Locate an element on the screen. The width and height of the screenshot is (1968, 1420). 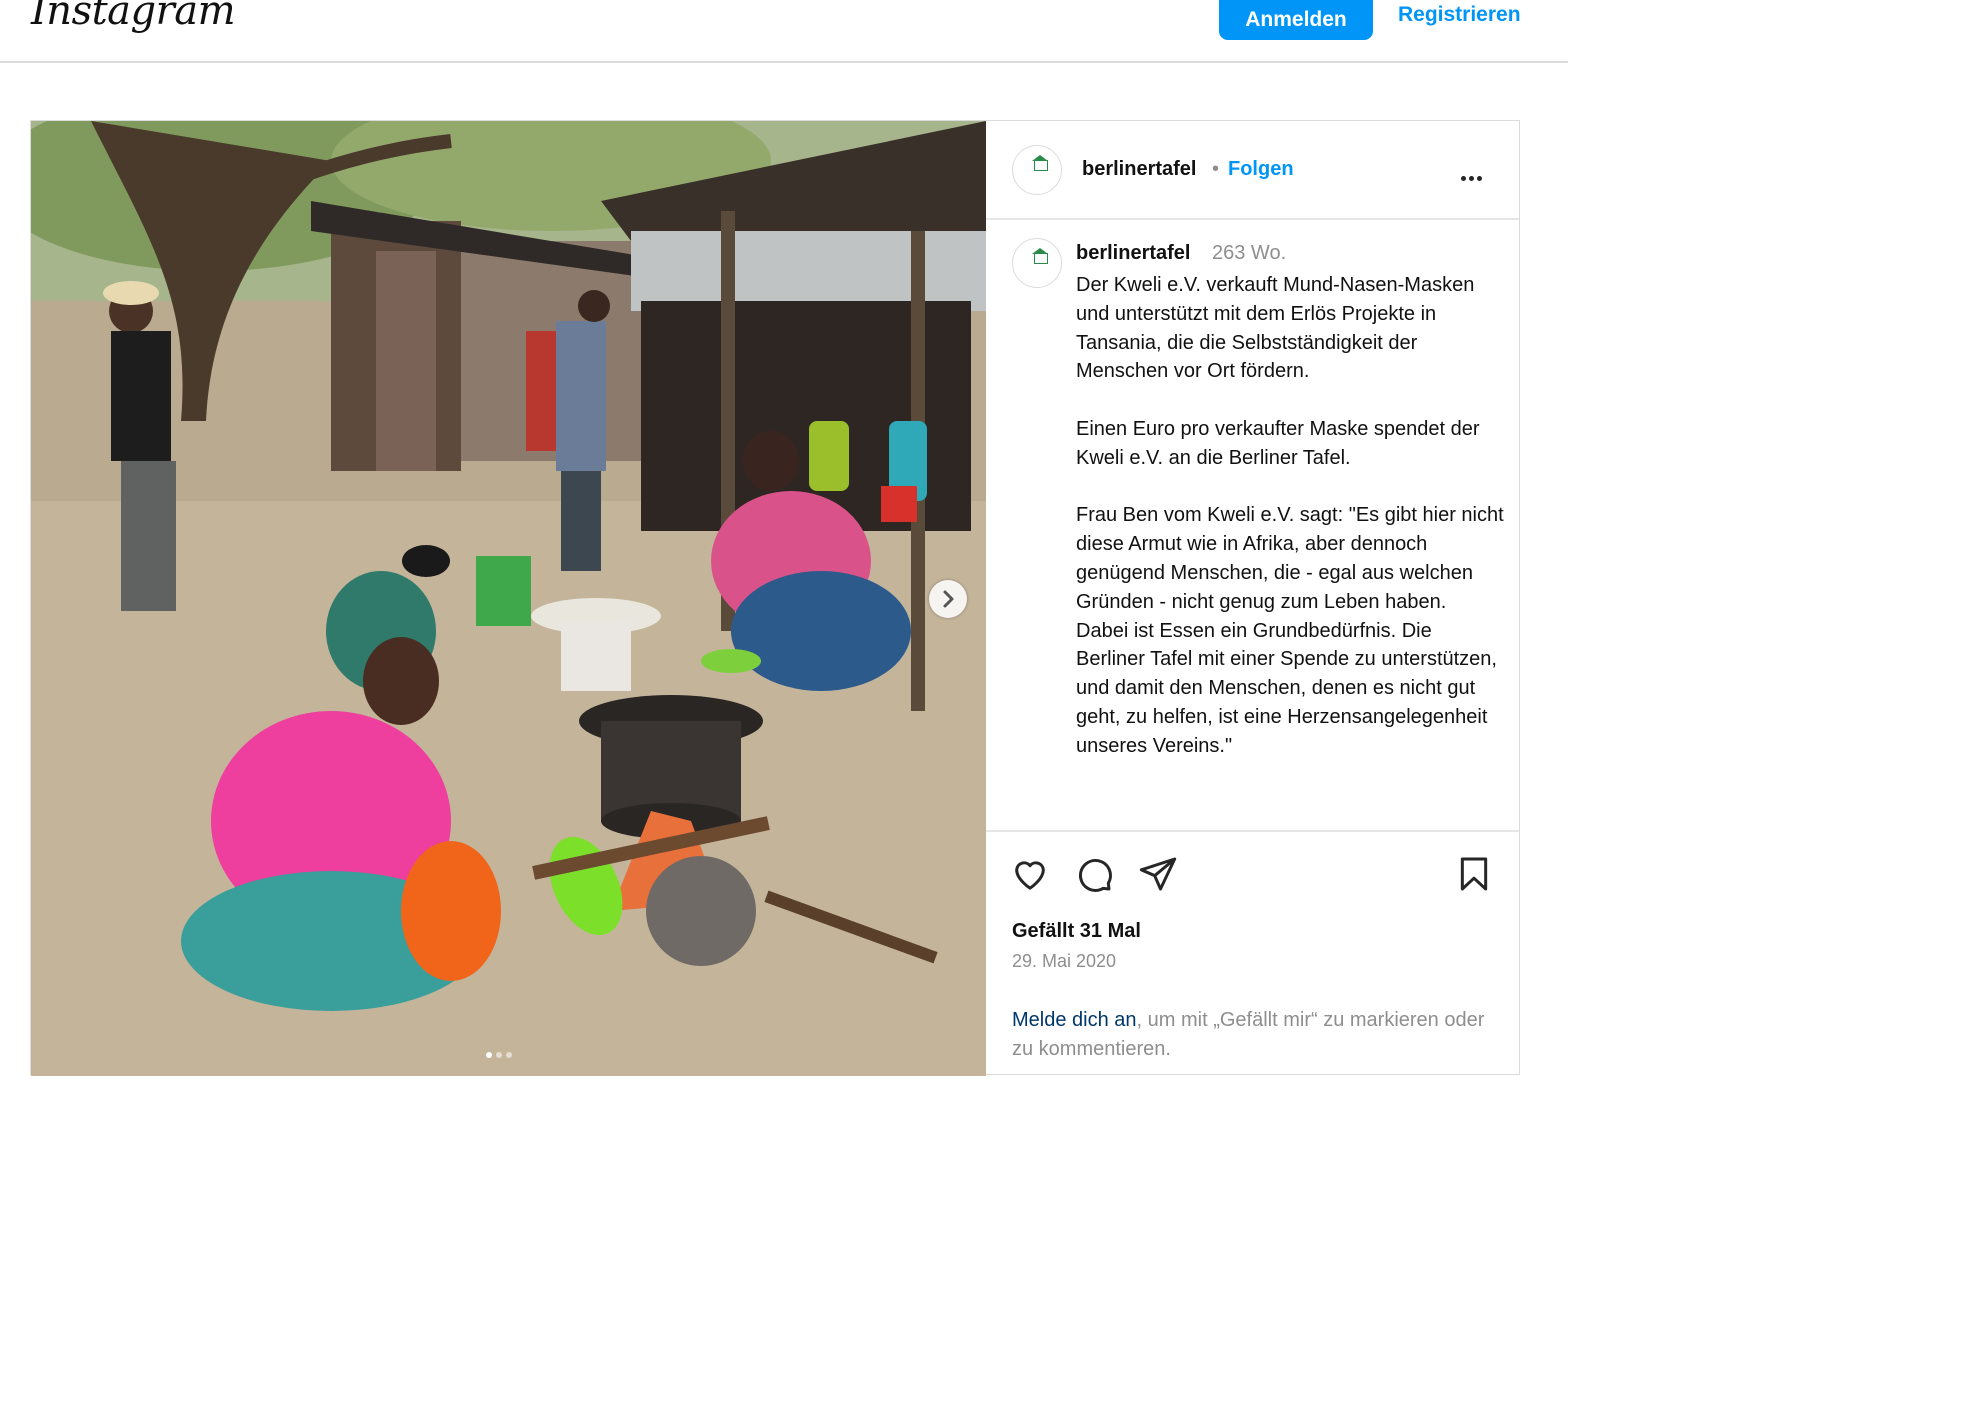
like-count: Gefällt 31 Mal is located at coordinates (1076, 931).